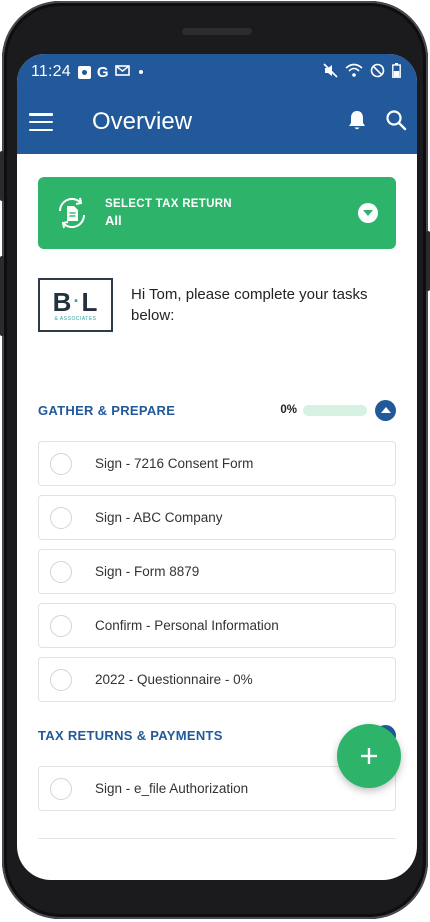  I want to click on task-label: Sign - 7216 Consent Form, so click(174, 463).